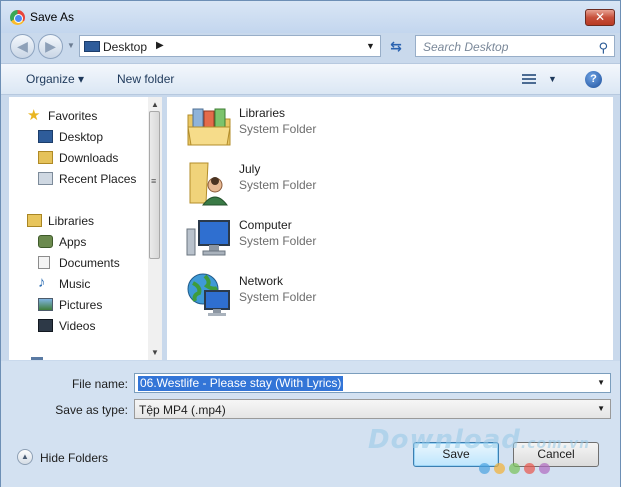  What do you see at coordinates (73, 242) in the screenshot?
I see `sidebar-item-label: Apps` at bounding box center [73, 242].